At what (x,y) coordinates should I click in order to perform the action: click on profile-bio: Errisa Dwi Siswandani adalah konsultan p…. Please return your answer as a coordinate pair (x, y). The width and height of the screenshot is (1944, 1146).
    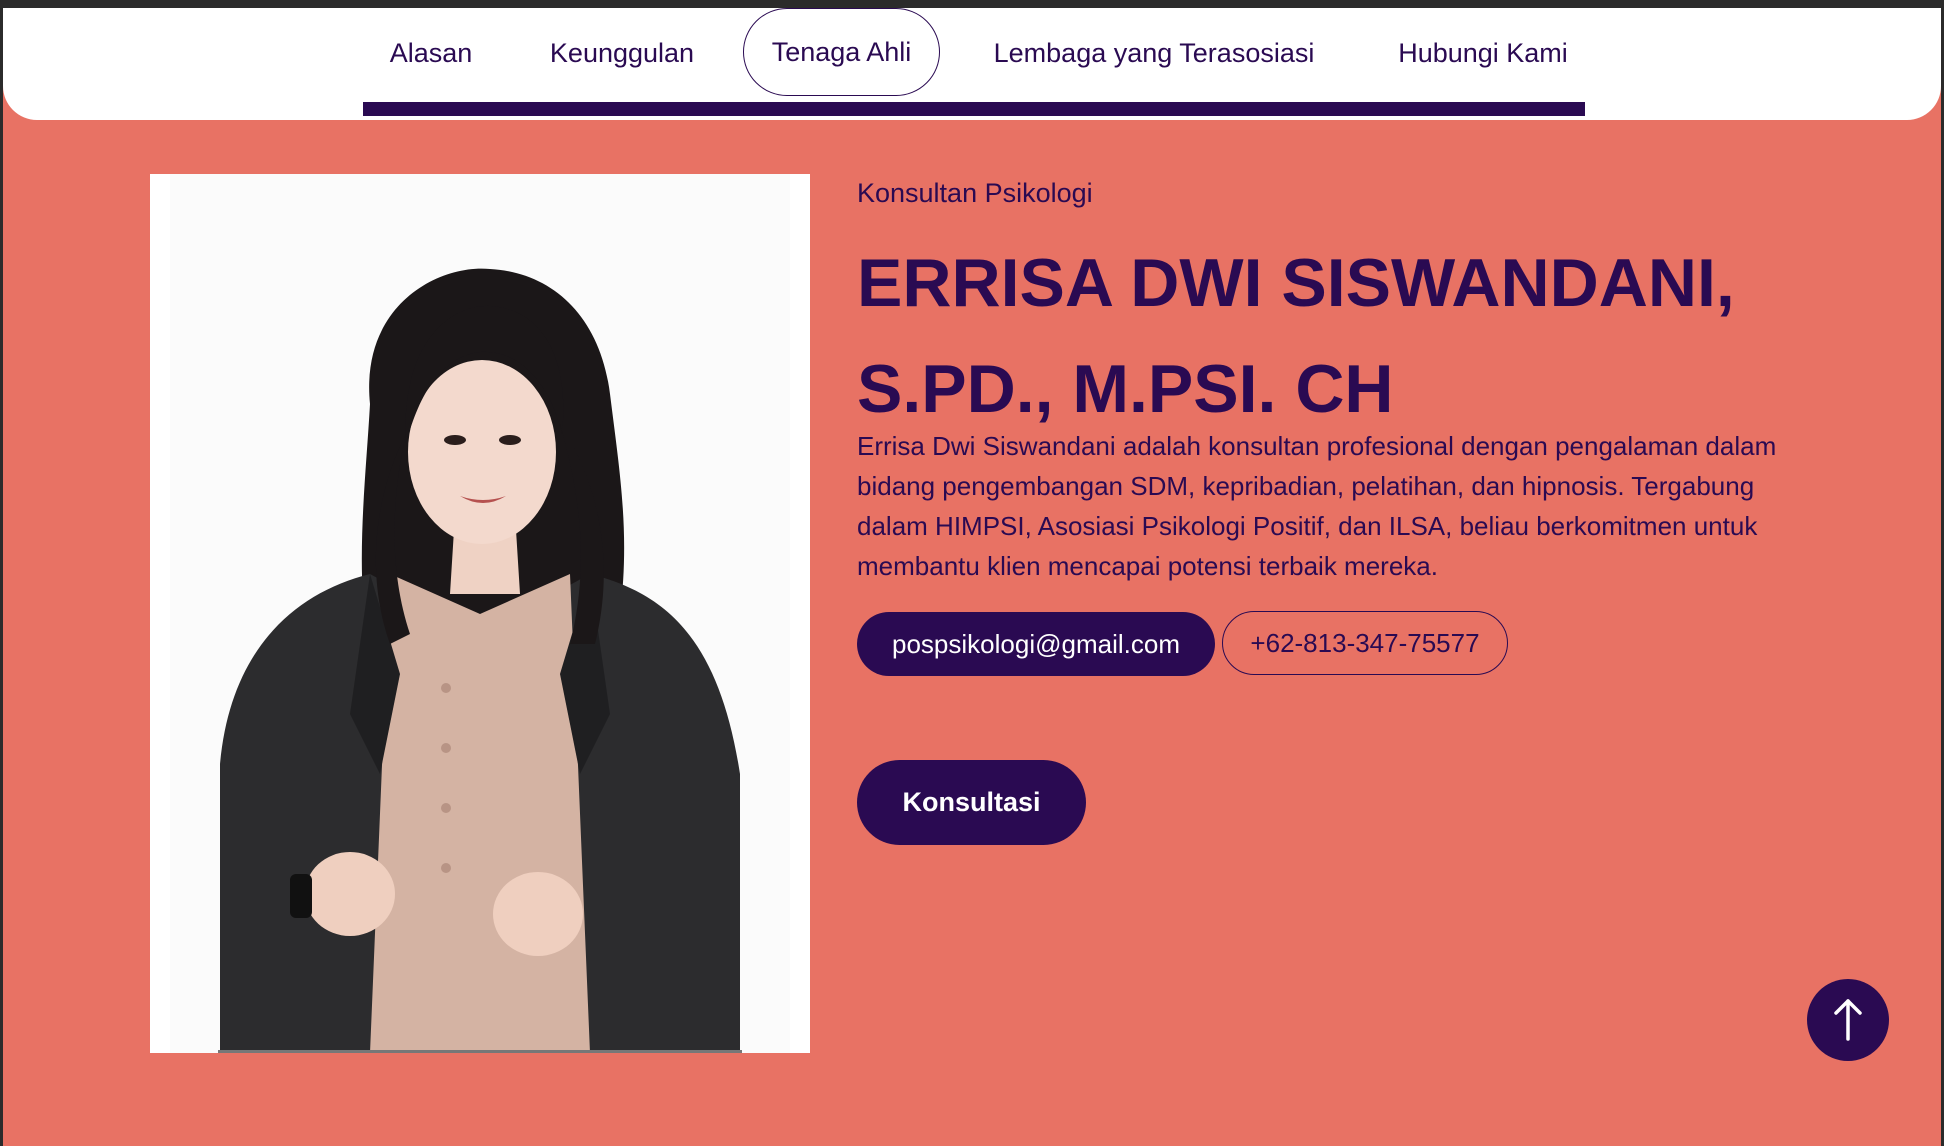
    Looking at the image, I should click on (1317, 506).